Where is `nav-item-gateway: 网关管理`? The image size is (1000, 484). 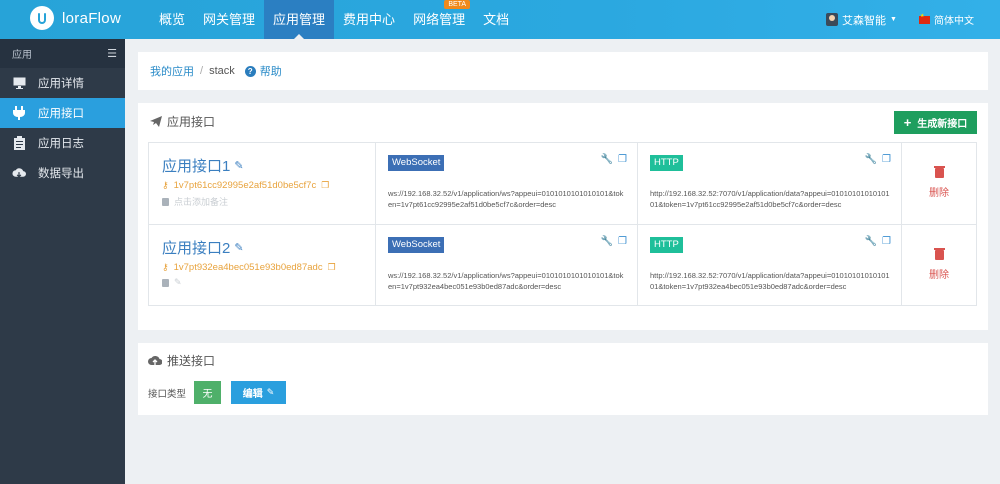 nav-item-gateway: 网关管理 is located at coordinates (229, 19).